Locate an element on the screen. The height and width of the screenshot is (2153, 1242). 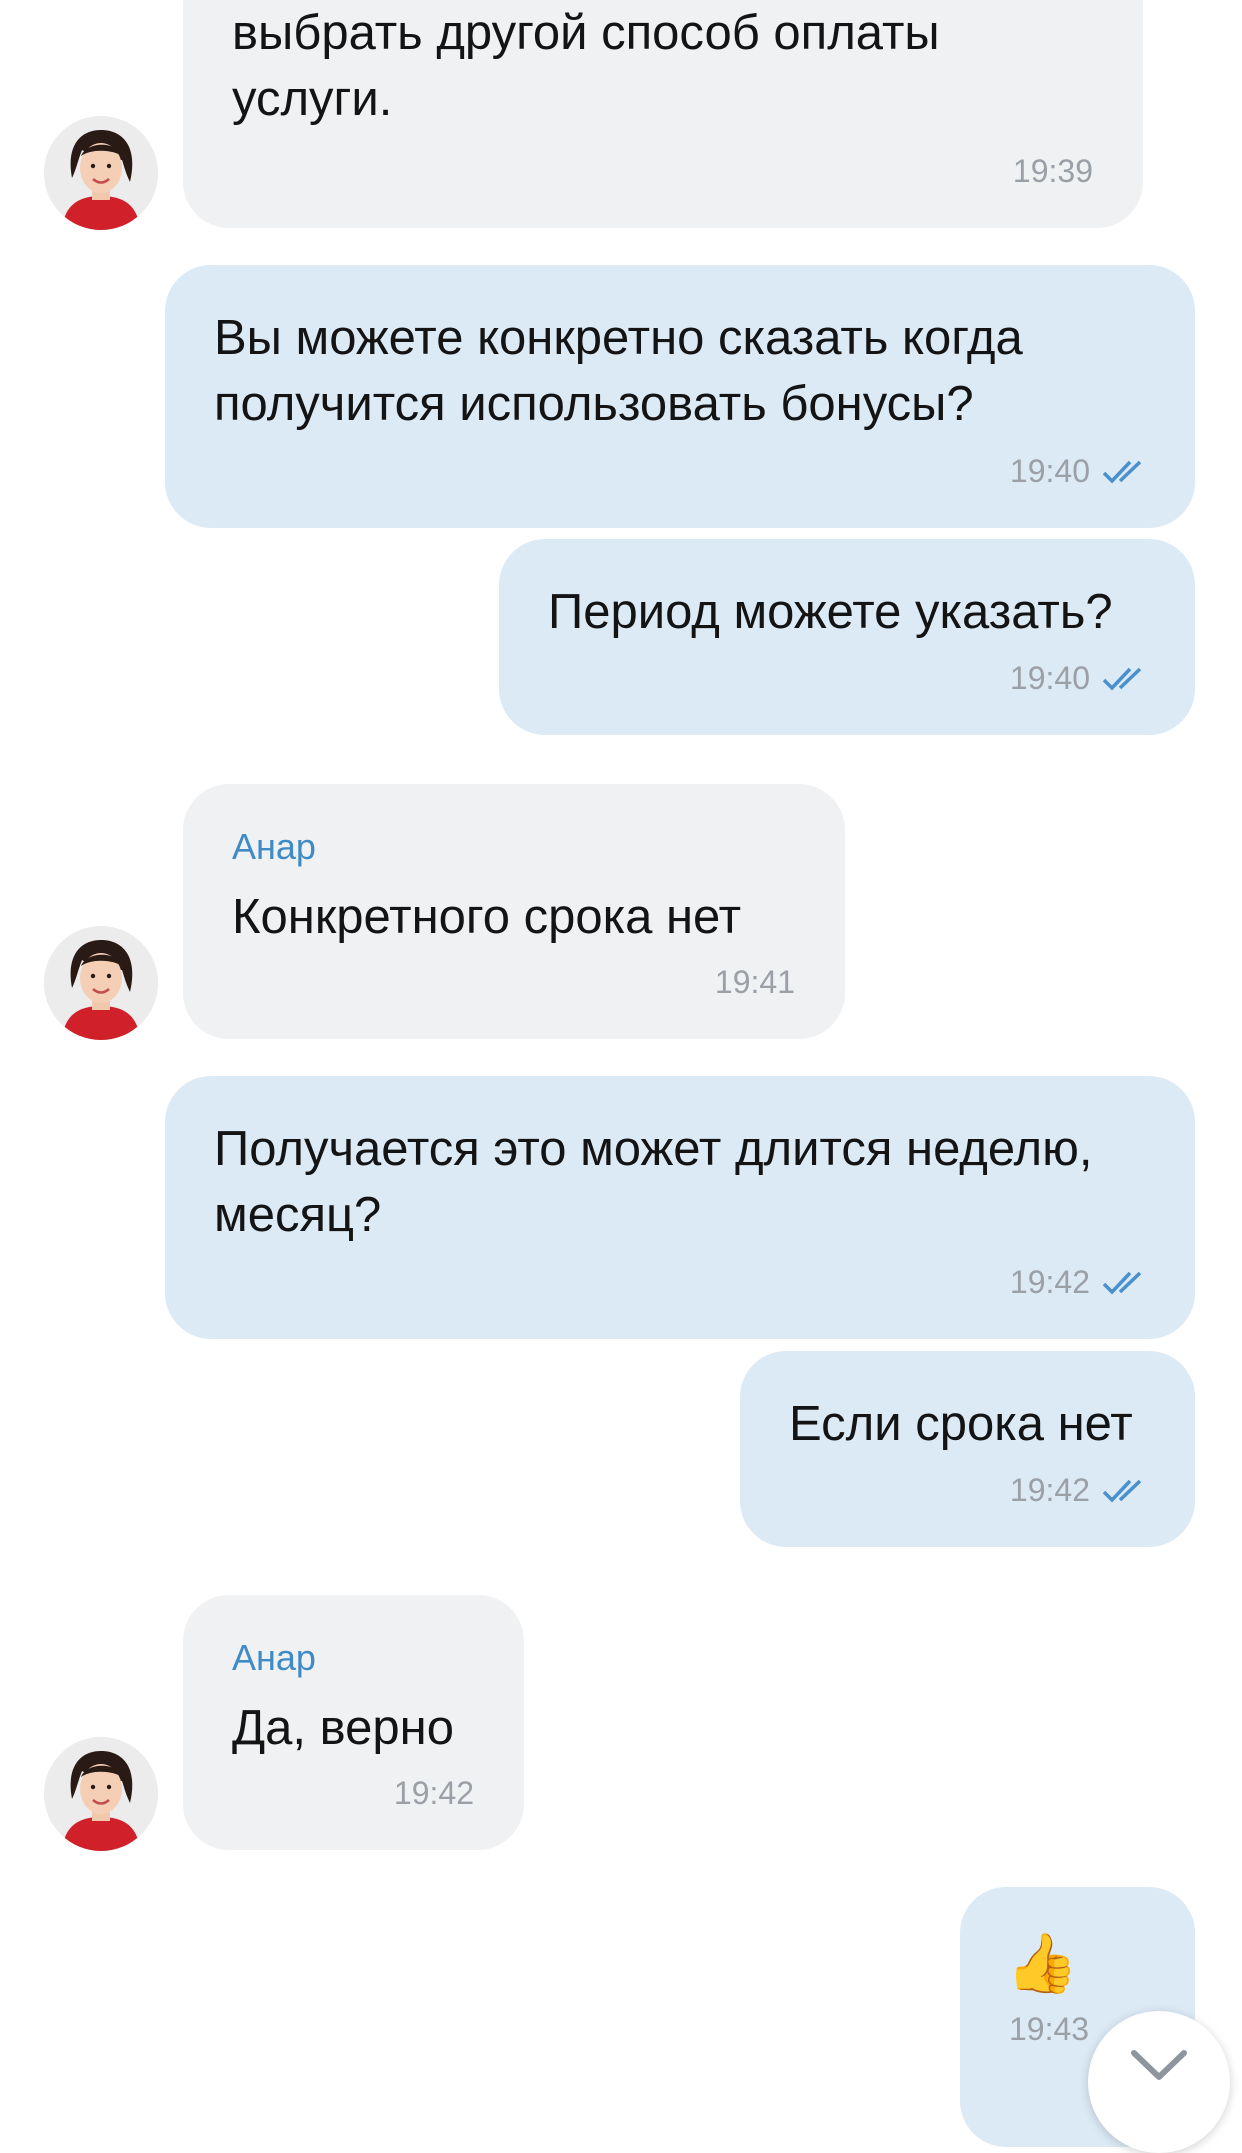
message-outgoing: Если срока нет 19:42 is located at coordinates (967, 1449).